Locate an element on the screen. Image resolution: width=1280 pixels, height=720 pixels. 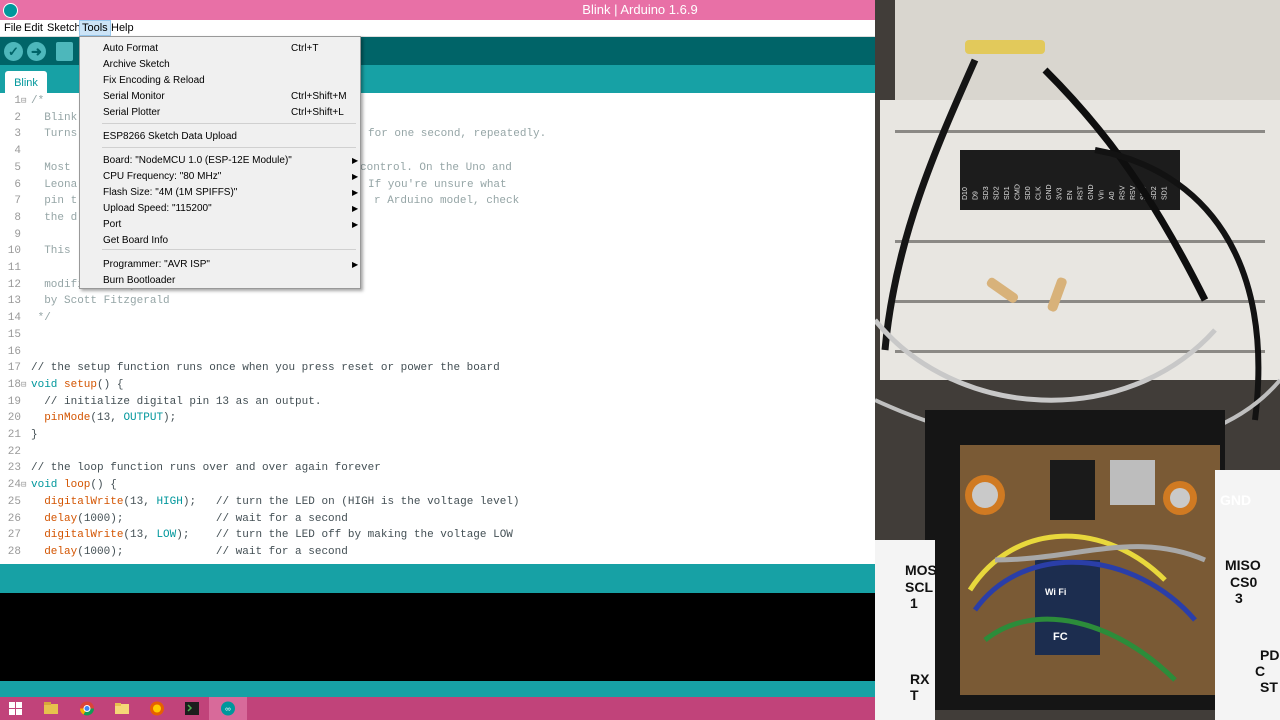
upload-icon: ➜ is located at coordinates (36, 51).